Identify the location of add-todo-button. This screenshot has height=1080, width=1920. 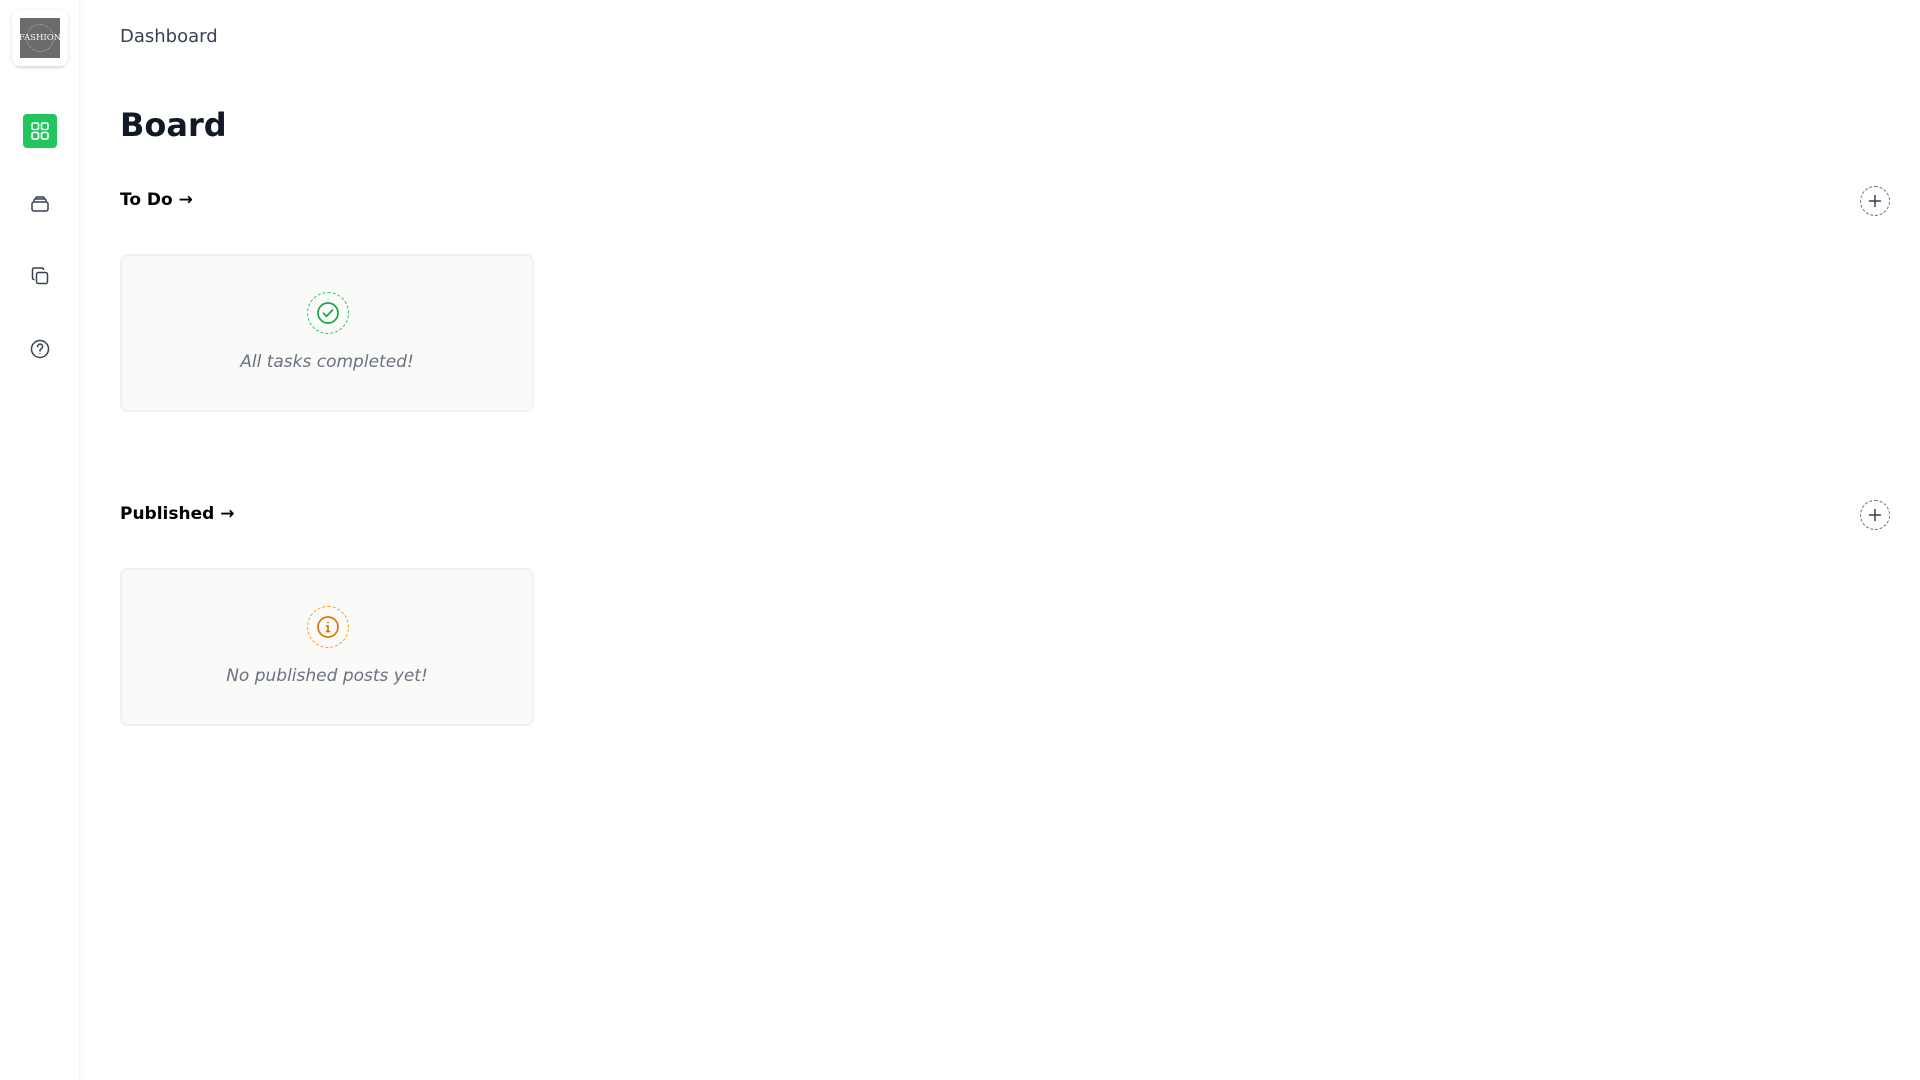
(1875, 201).